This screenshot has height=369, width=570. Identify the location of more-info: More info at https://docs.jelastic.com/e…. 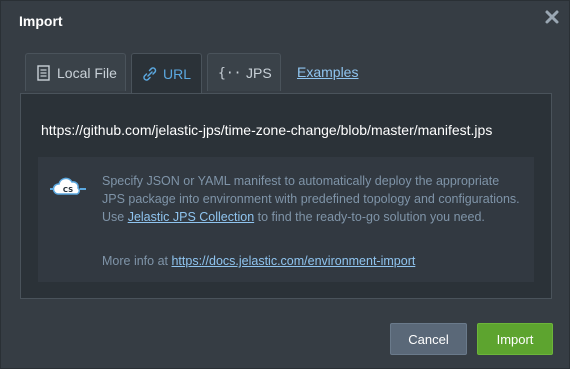
(258, 261).